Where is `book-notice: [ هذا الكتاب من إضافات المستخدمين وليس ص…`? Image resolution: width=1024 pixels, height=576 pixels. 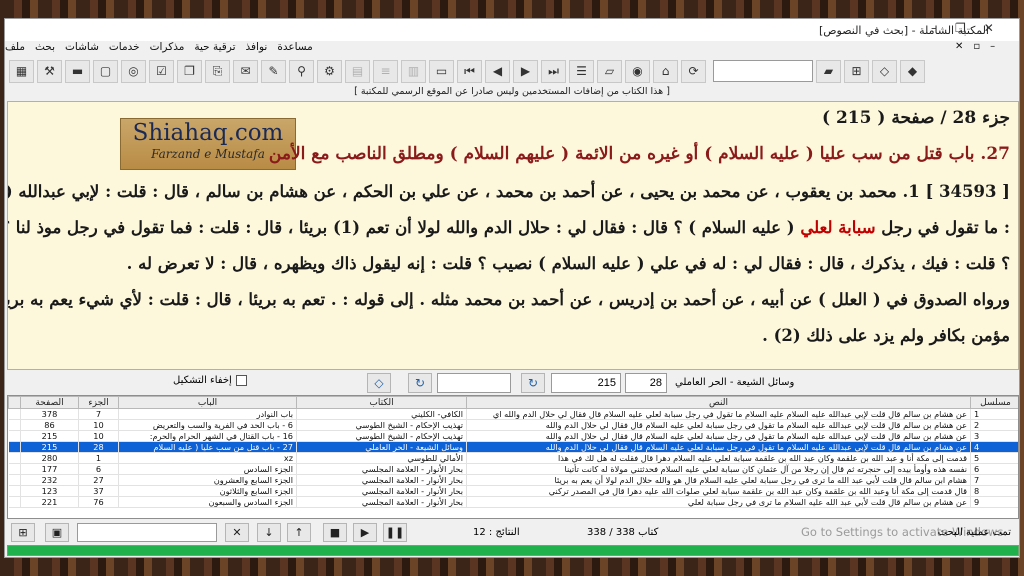 book-notice: [ هذا الكتاب من إضافات المستخدمين وليس ص… is located at coordinates (512, 91).